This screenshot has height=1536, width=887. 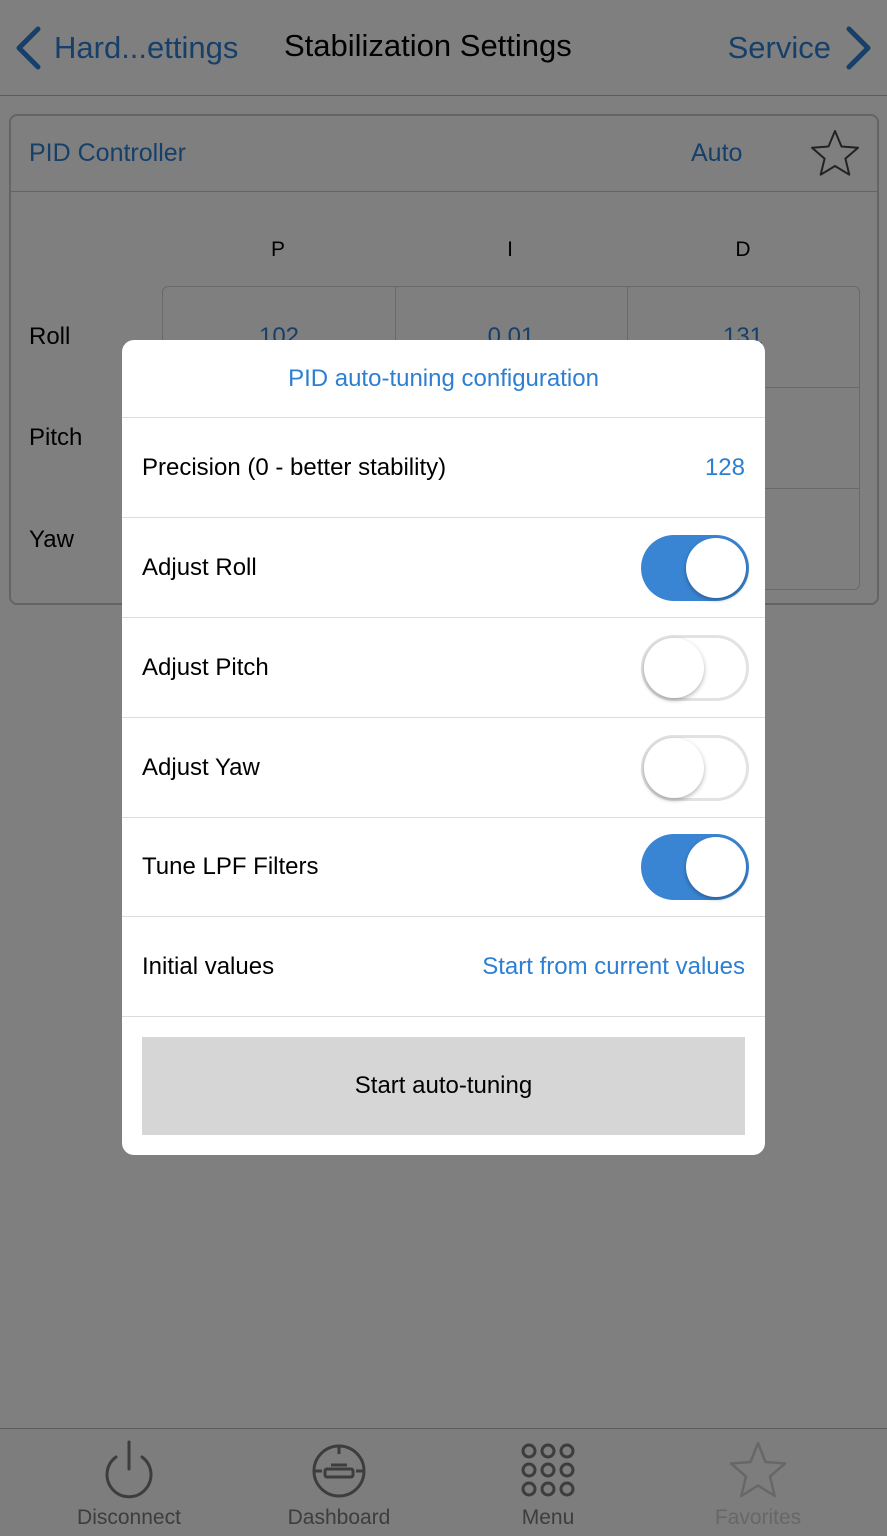 I want to click on initial-values-label: Initial values, so click(x=208, y=966).